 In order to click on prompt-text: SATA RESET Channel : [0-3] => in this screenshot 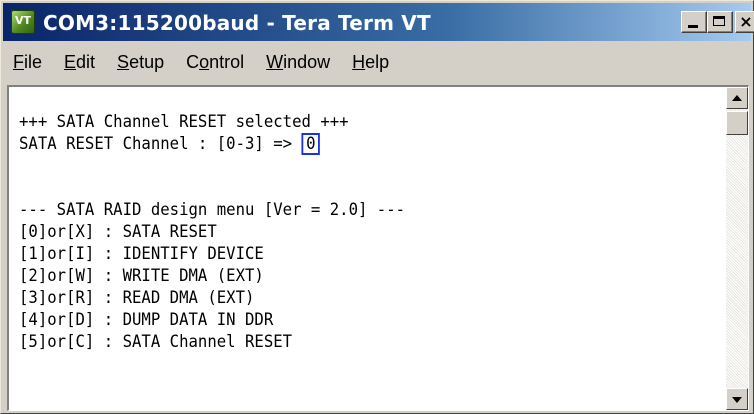, I will do `click(160, 144)`.